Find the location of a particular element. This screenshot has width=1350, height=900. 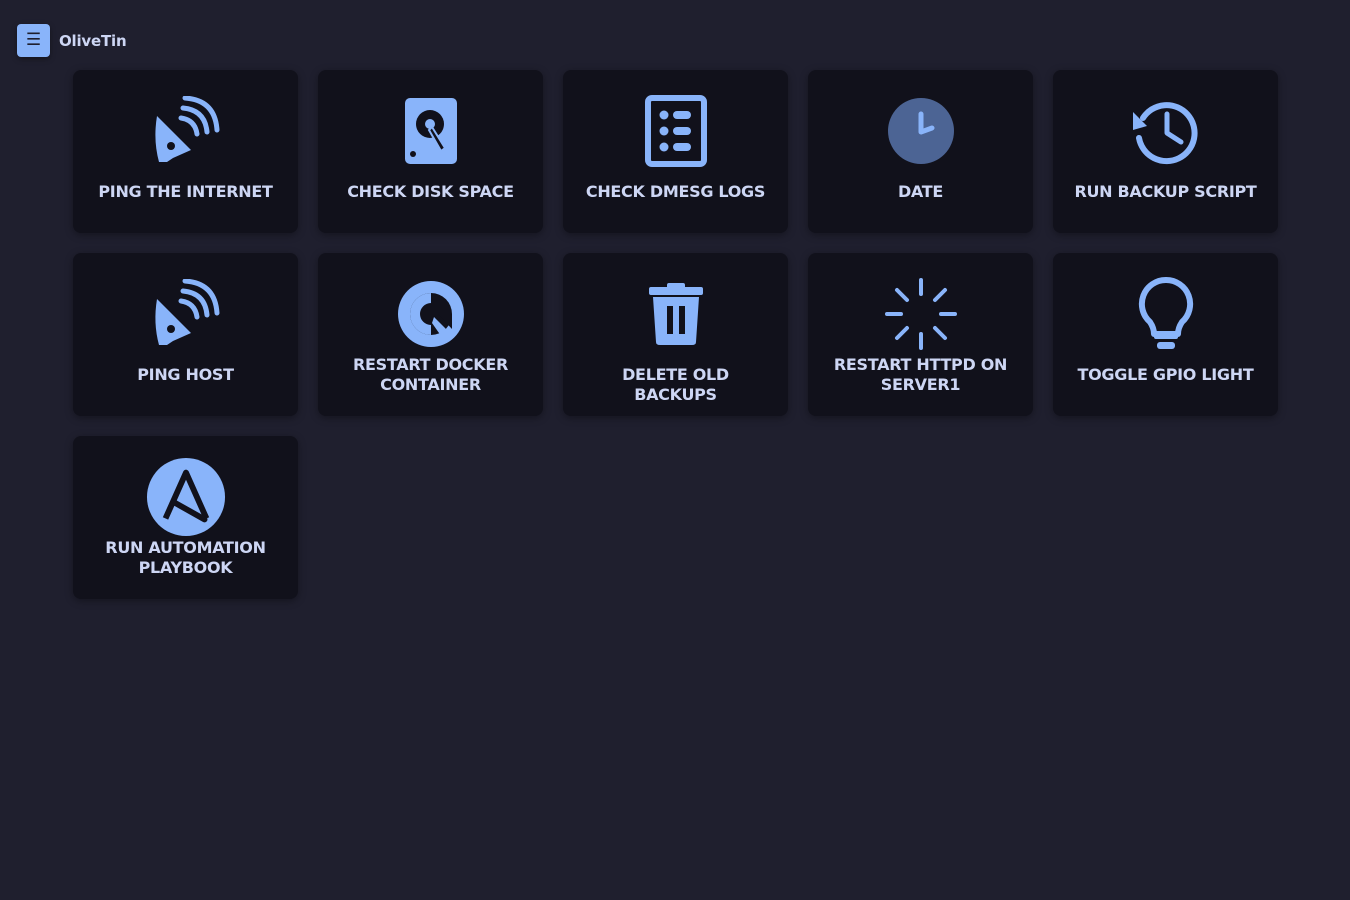

action-label: CHECK DISK SPACE is located at coordinates (430, 191).